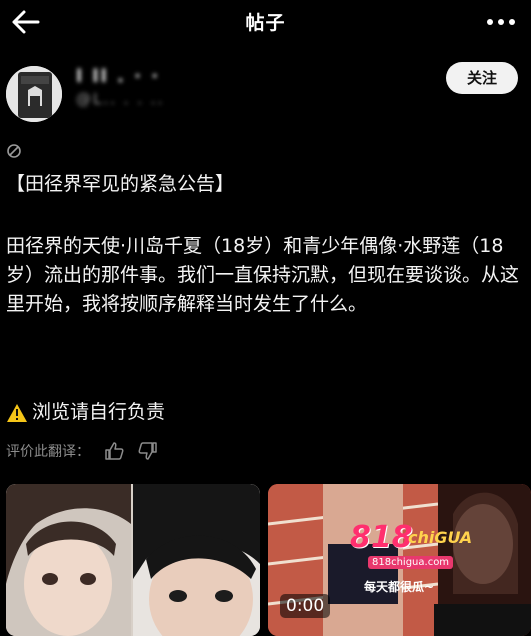 This screenshot has height=636, width=531. I want to click on translate-label: 评价此翻译：, so click(48, 452).